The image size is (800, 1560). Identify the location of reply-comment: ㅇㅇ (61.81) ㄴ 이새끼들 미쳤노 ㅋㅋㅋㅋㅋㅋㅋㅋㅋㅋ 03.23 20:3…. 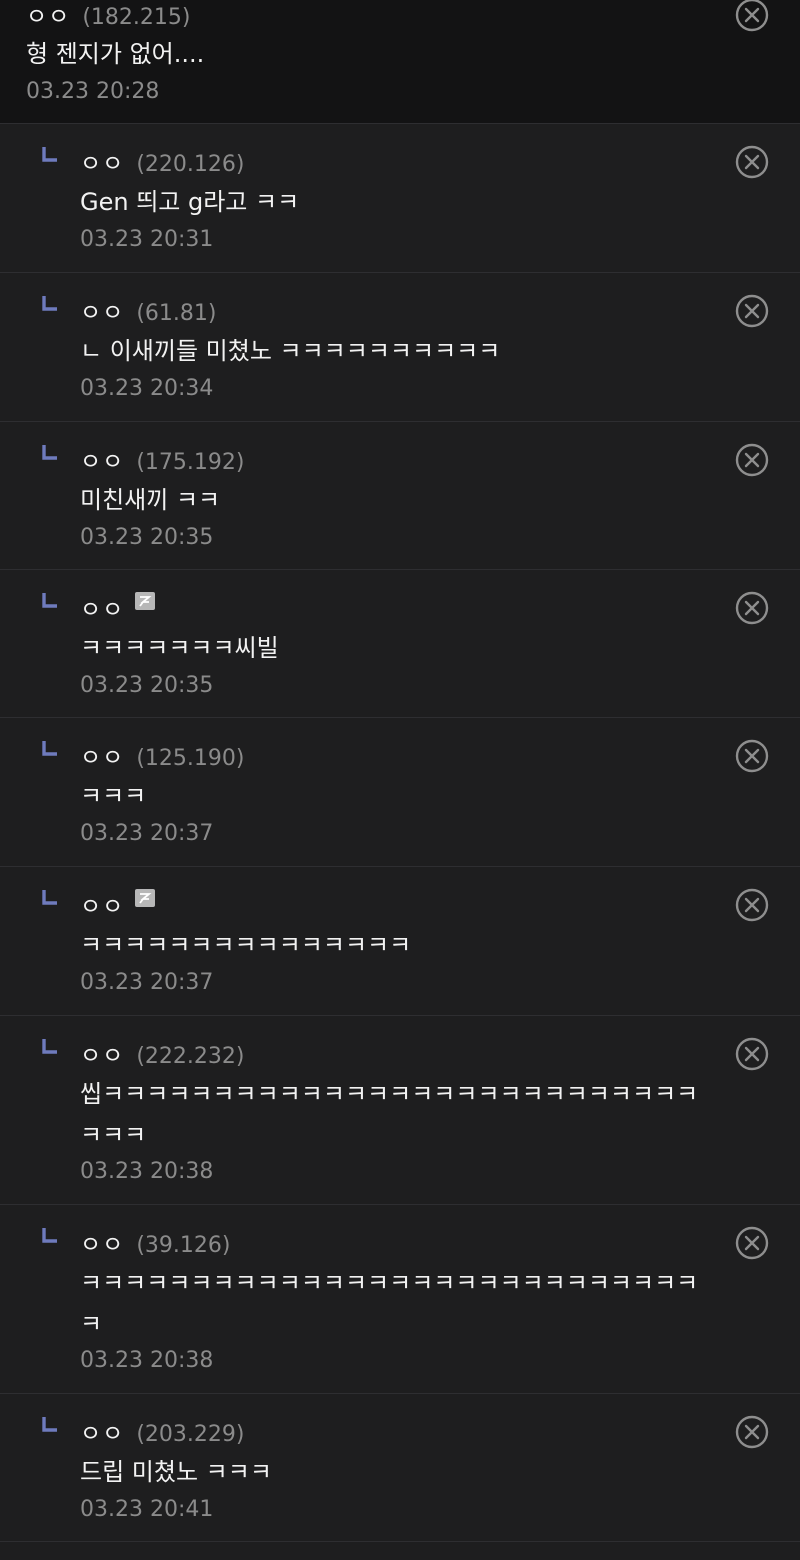
(400, 347).